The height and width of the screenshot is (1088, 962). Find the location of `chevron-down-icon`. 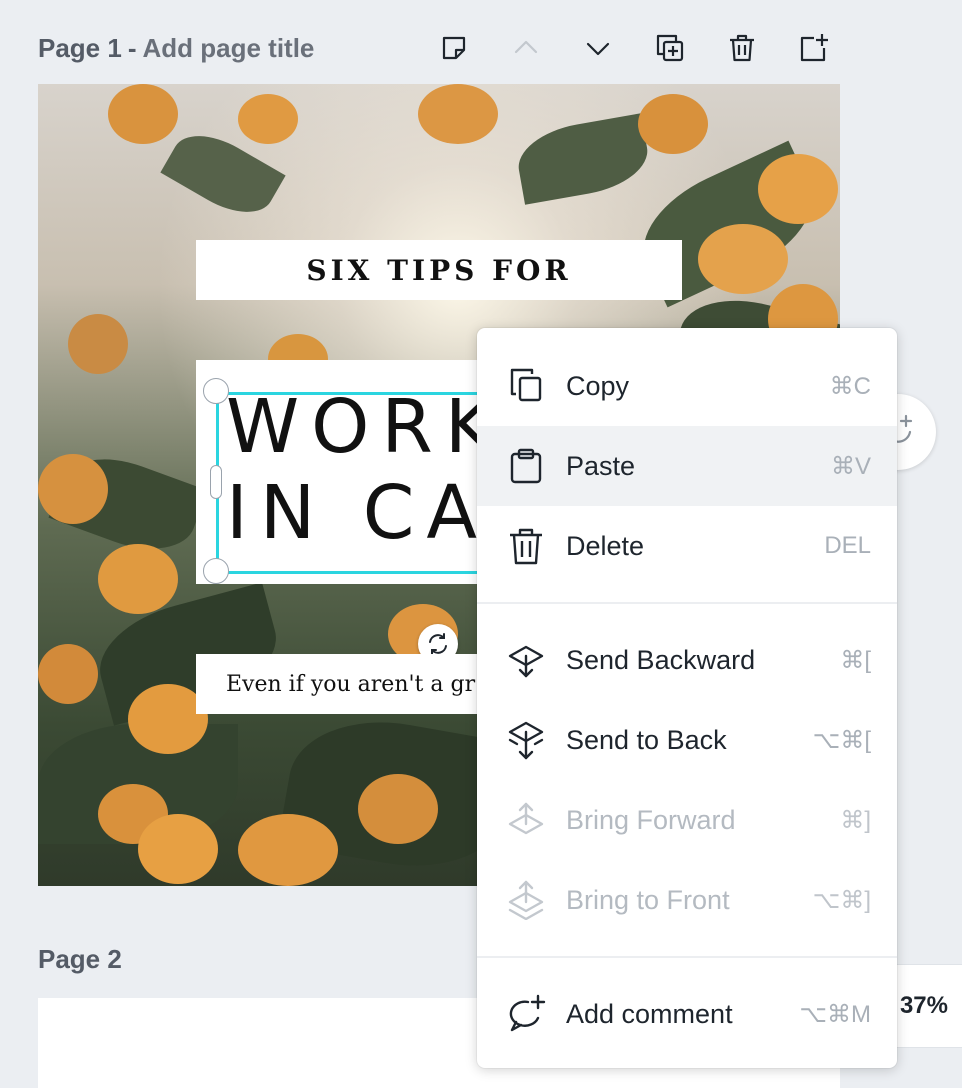

chevron-down-icon is located at coordinates (598, 49).